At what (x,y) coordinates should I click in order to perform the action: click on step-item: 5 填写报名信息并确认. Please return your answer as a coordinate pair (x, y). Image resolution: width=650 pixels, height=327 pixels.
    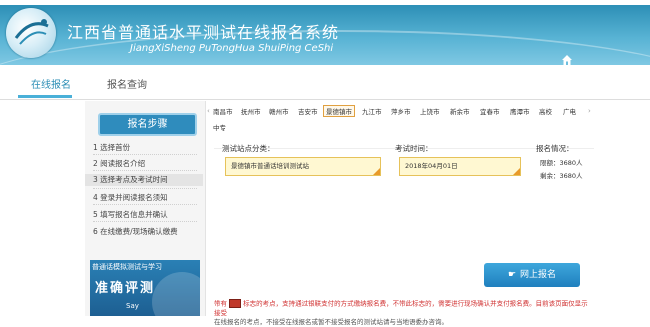
    Looking at the image, I should click on (130, 214).